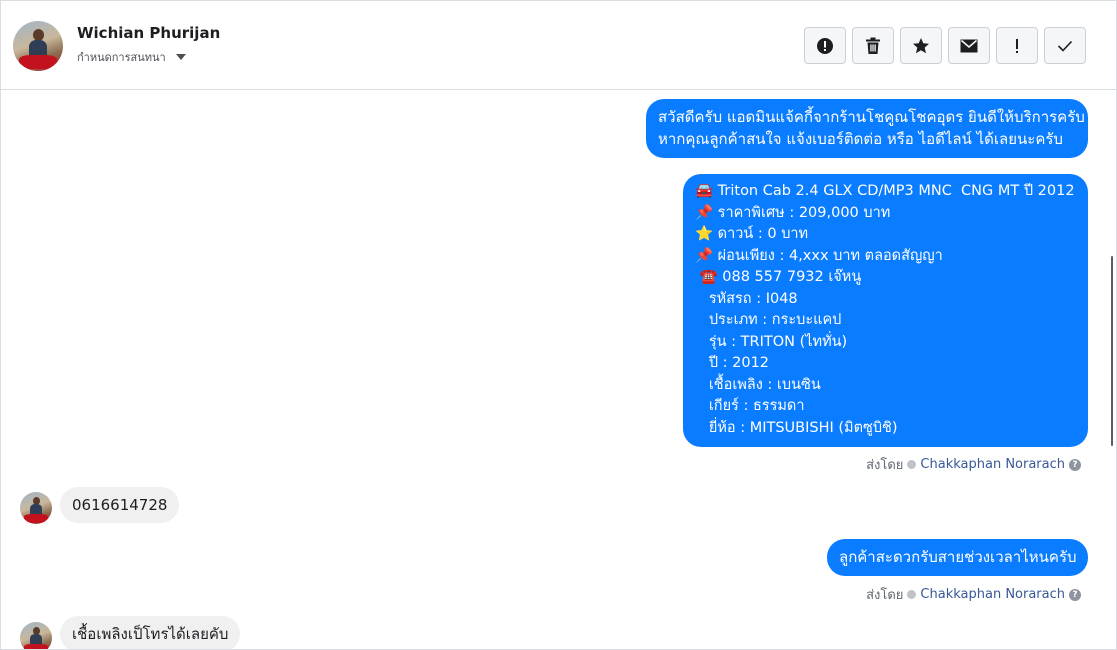  Describe the element at coordinates (771, 341) in the screenshot. I see `listing-model: รุ่น : TRITON (ไททั่น)` at that location.